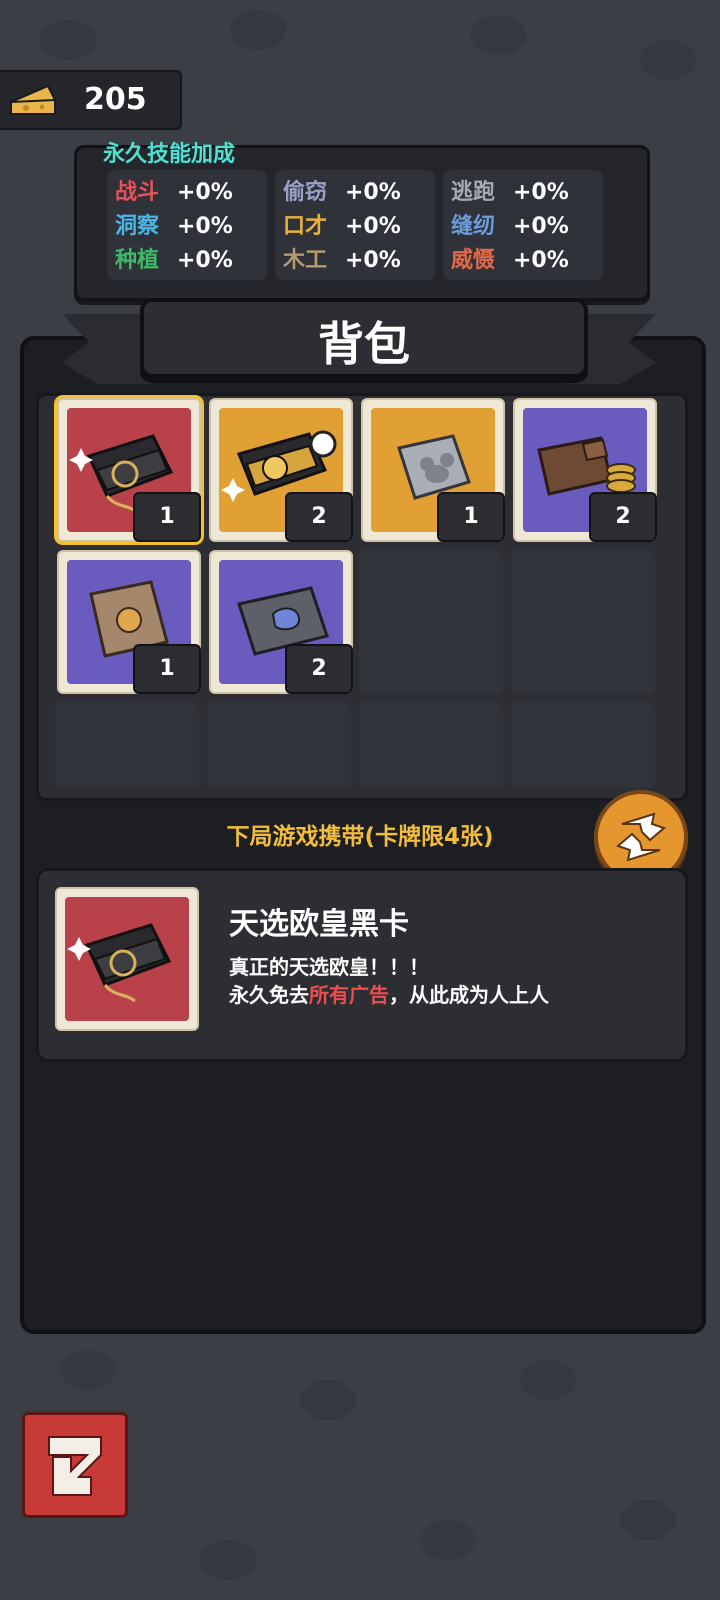  I want to click on skill-name: 口才, so click(305, 226).